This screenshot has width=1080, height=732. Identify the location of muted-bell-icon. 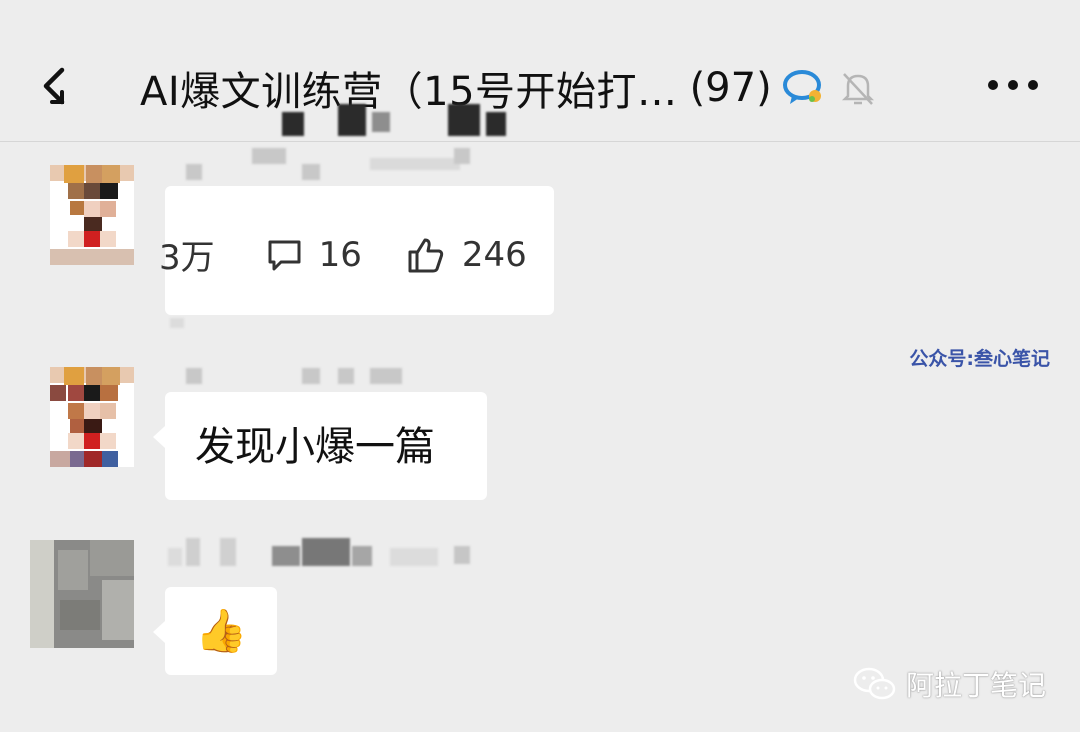
(857, 89).